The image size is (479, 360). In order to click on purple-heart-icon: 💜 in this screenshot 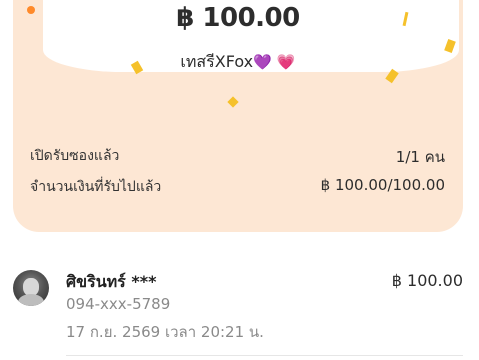, I will do `click(262, 62)`.